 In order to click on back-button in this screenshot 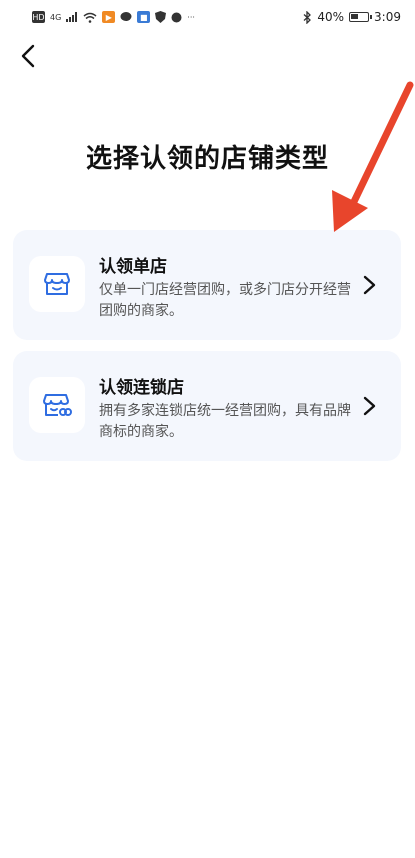, I will do `click(28, 56)`.